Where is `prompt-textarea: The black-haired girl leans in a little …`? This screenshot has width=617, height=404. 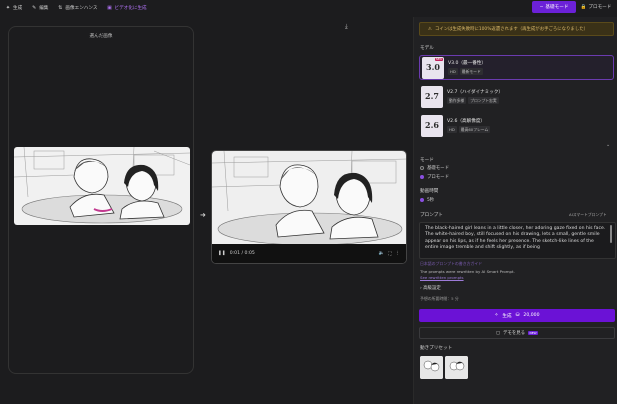 prompt-textarea: The black-haired girl leans in a little … is located at coordinates (517, 240).